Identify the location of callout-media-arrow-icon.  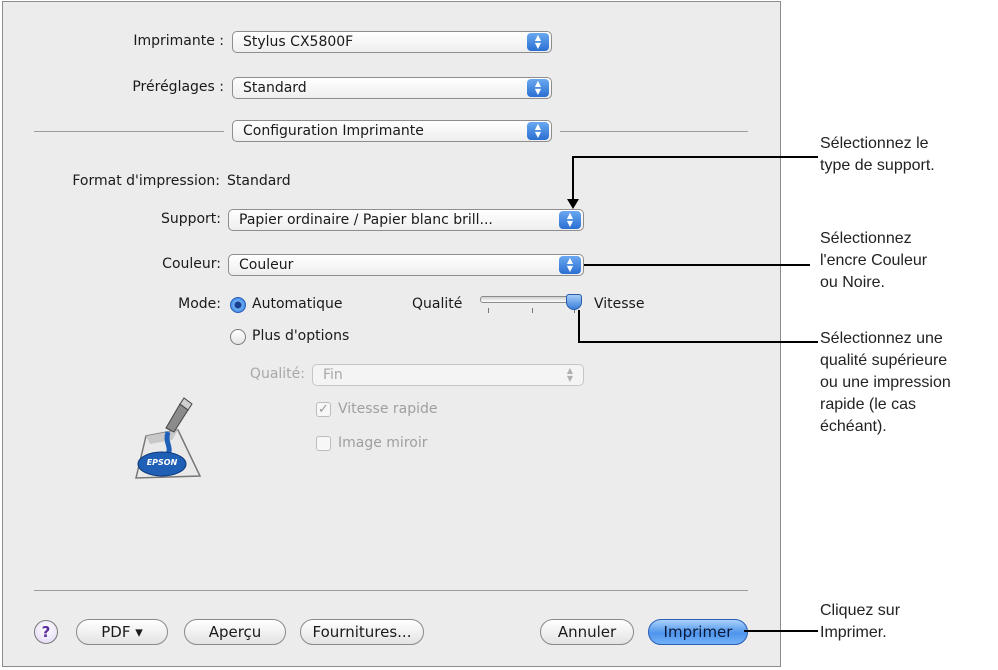
(573, 204).